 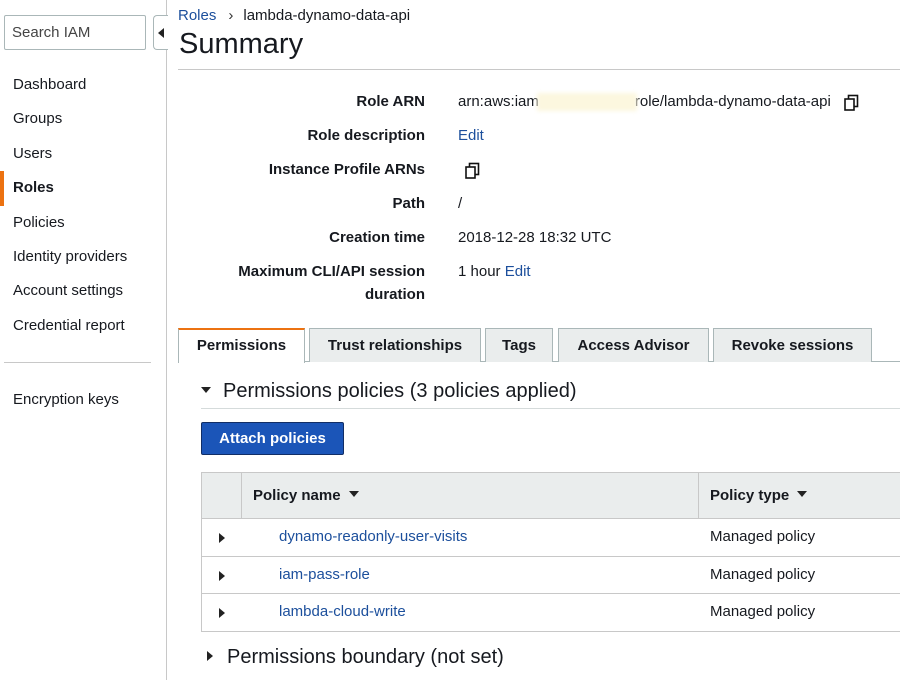 What do you see at coordinates (75, 32) in the screenshot?
I see `search-input` at bounding box center [75, 32].